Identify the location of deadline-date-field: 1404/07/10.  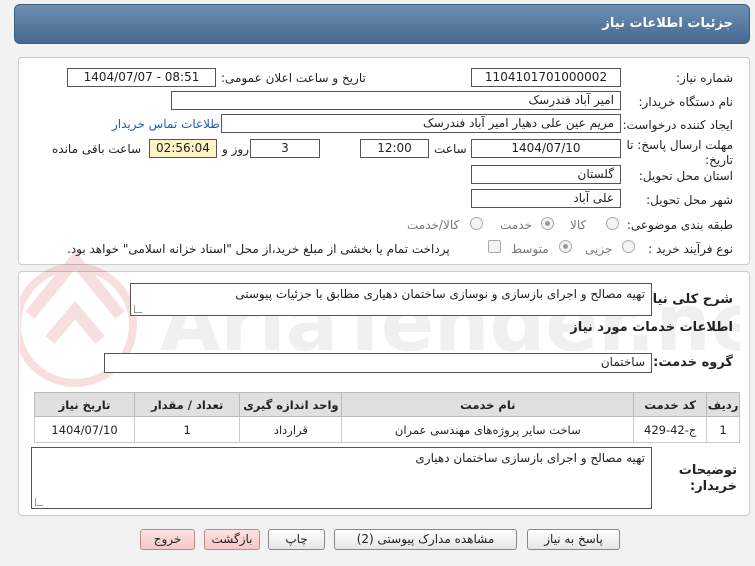
(546, 148).